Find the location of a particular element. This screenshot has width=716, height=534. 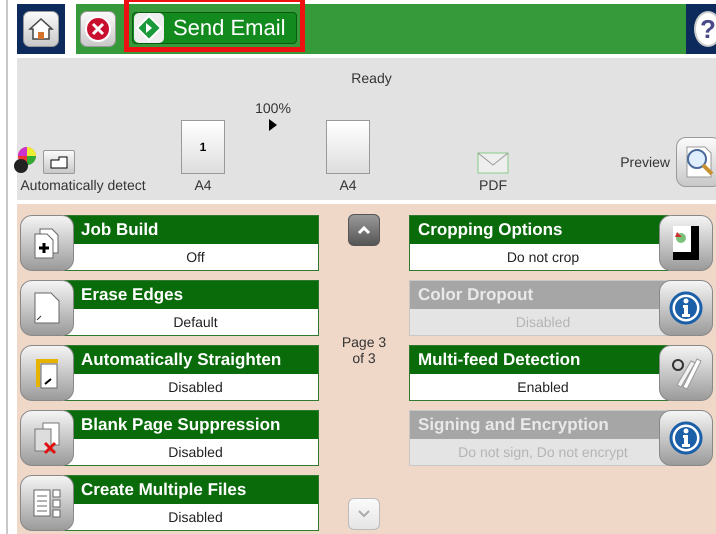

option-title: Job Build is located at coordinates (191, 230).